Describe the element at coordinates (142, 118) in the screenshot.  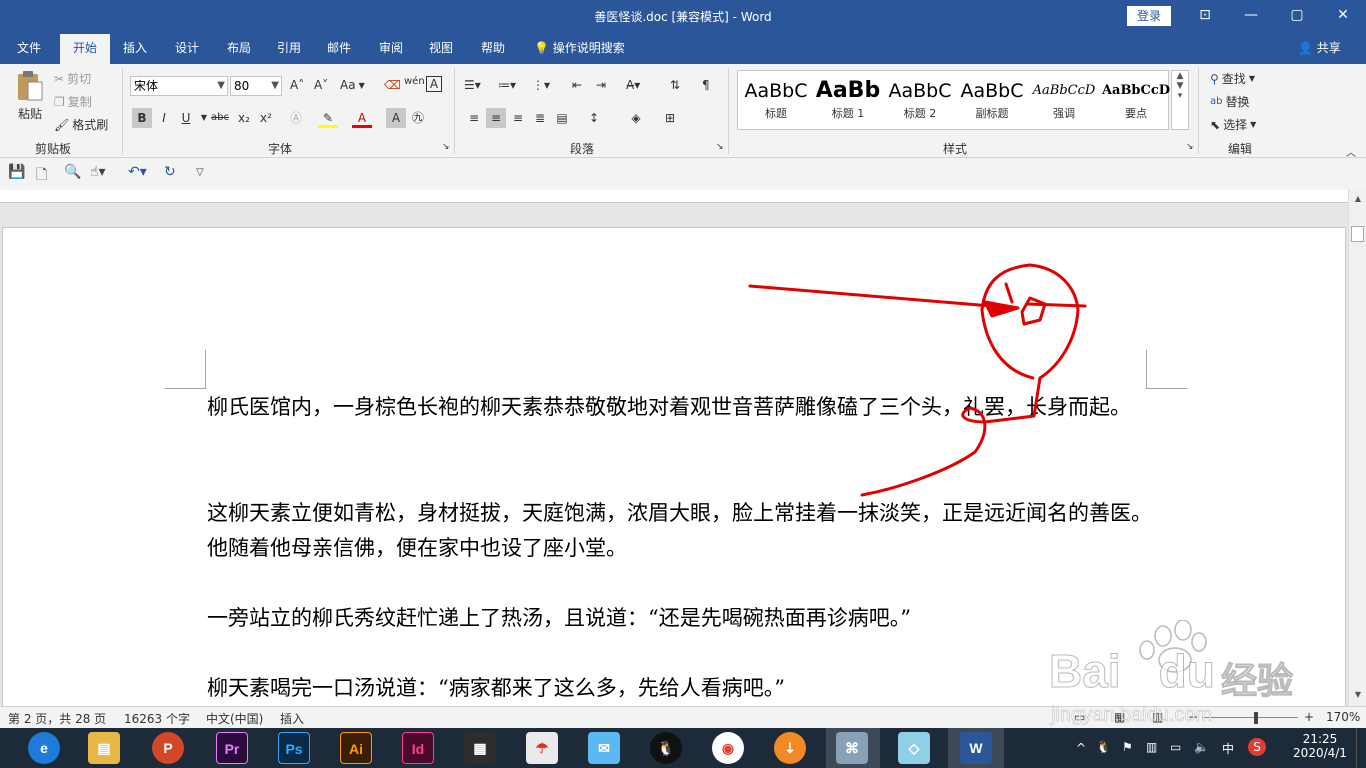
I see `bold-button: B` at that location.